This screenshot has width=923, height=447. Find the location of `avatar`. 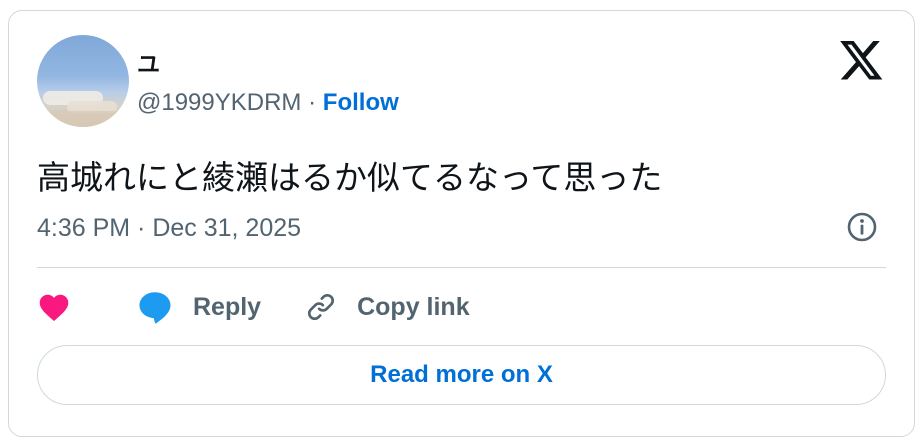

avatar is located at coordinates (83, 81).